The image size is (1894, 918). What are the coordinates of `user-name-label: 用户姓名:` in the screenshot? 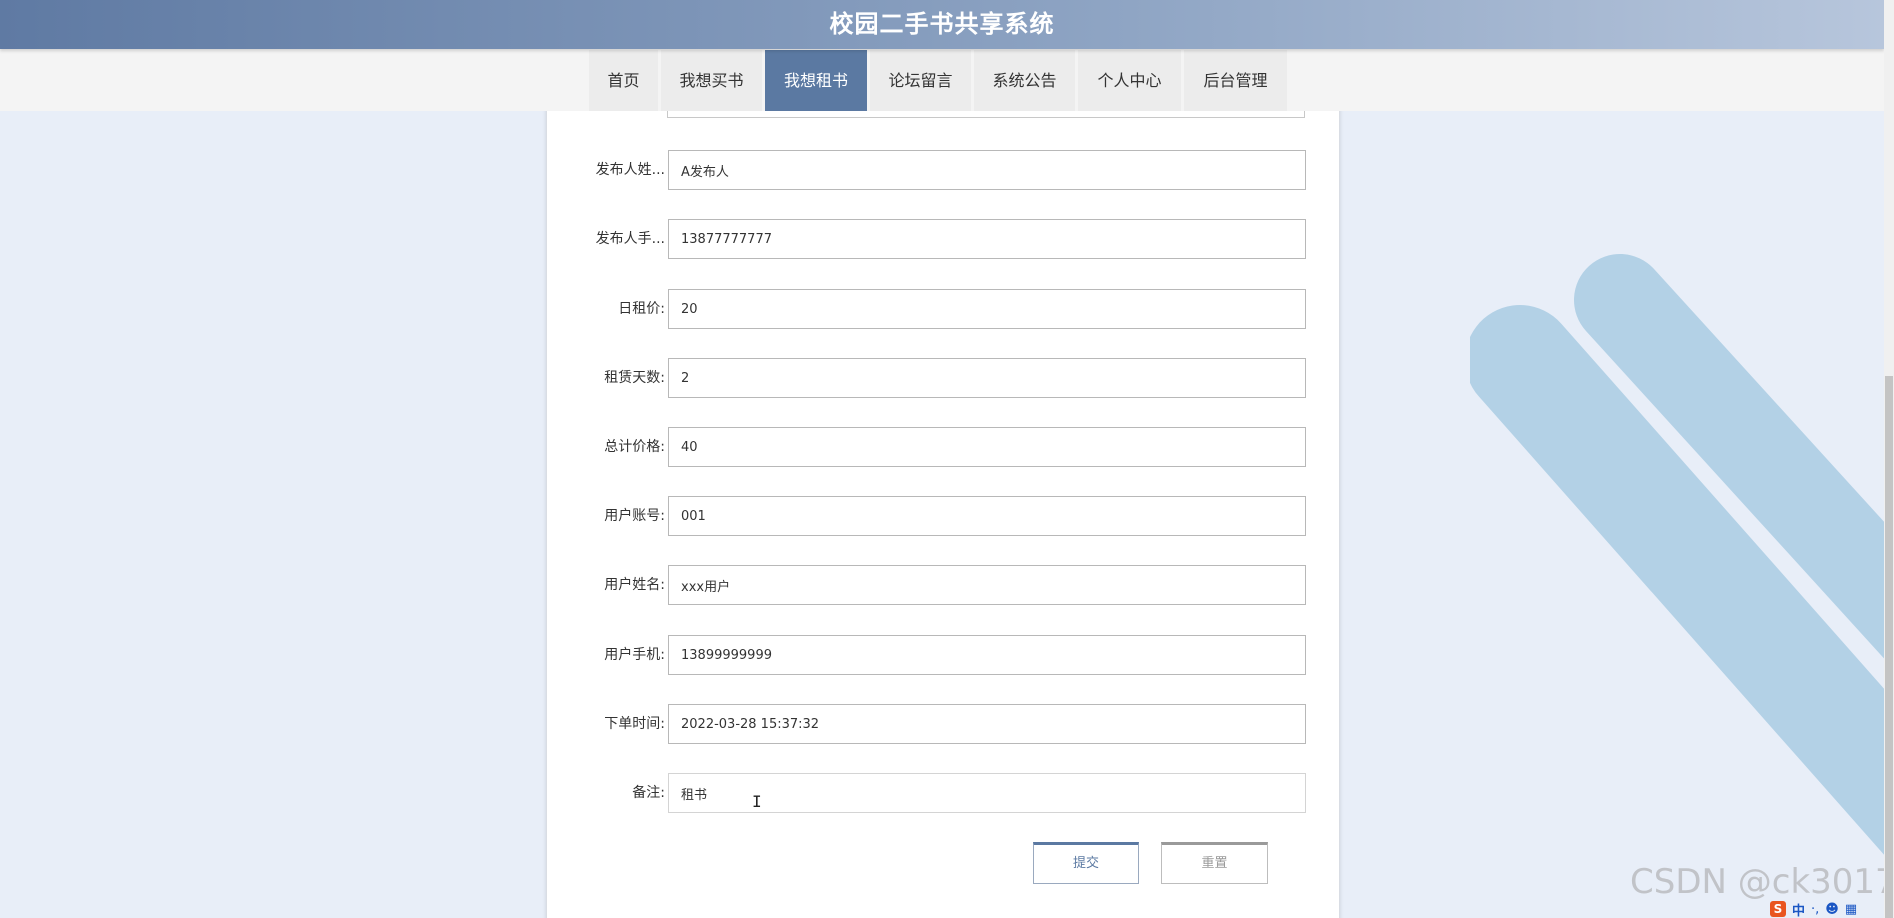 It's located at (634, 585).